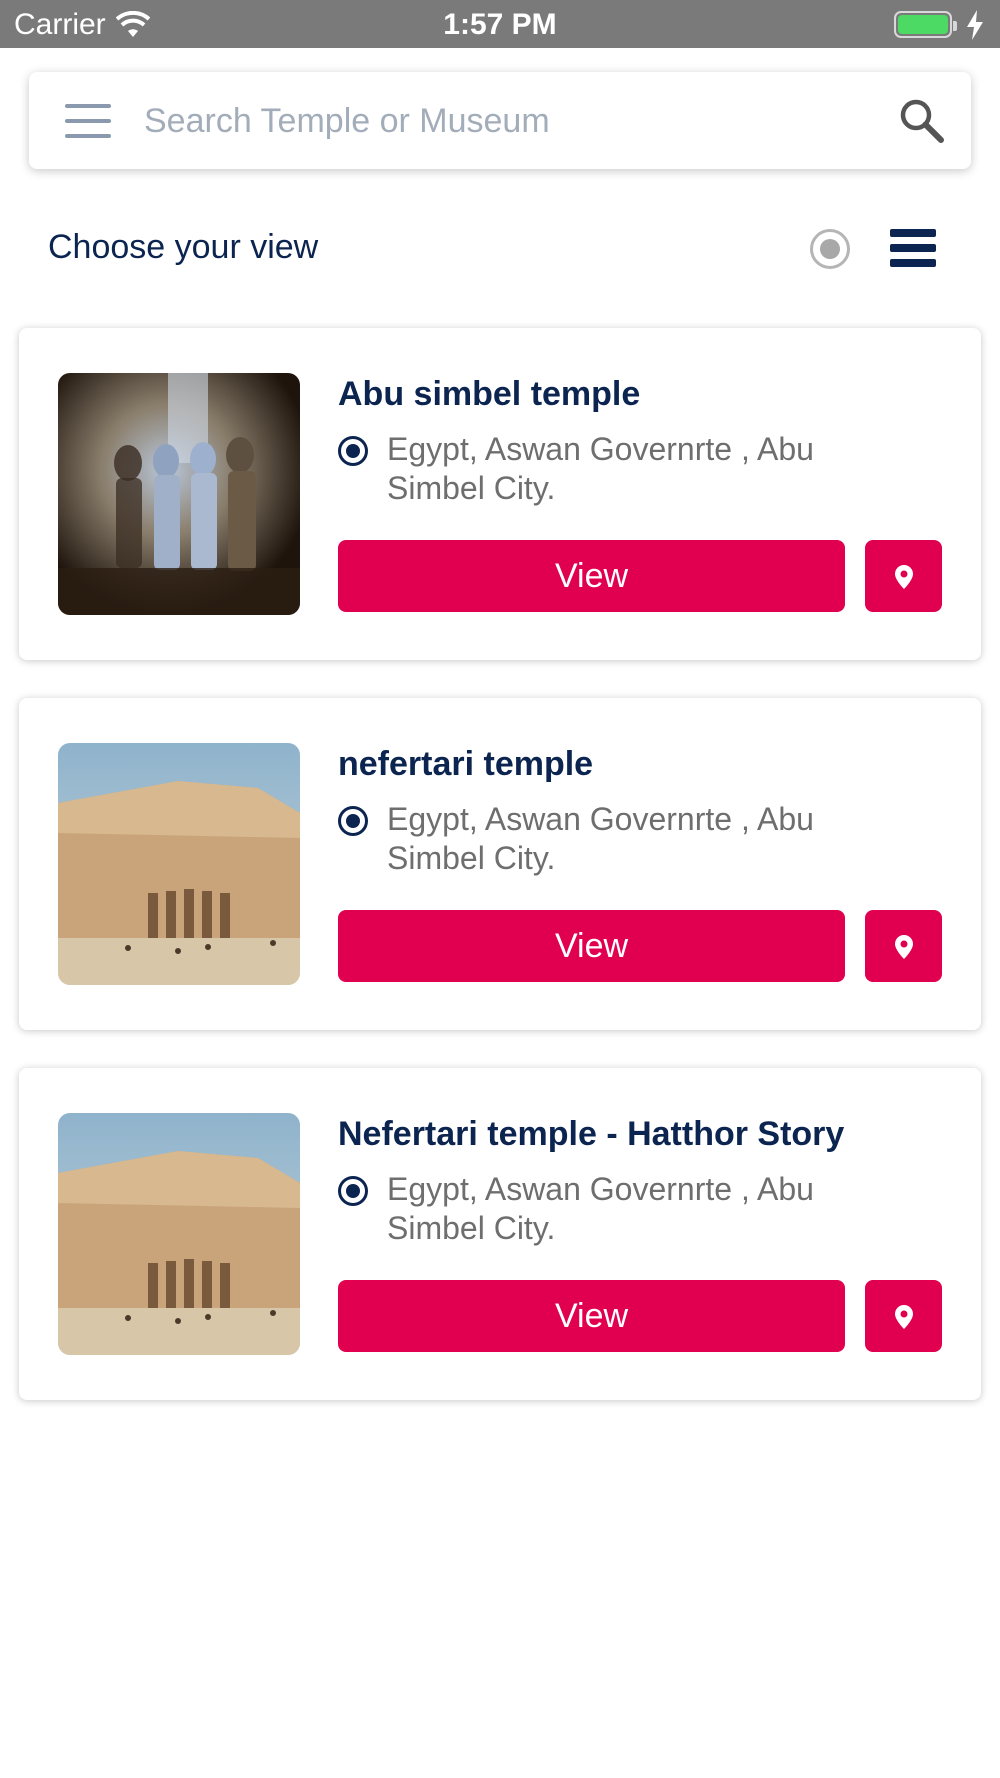 The width and height of the screenshot is (1000, 1778). I want to click on choose-view-label: Choose your view, so click(183, 247).